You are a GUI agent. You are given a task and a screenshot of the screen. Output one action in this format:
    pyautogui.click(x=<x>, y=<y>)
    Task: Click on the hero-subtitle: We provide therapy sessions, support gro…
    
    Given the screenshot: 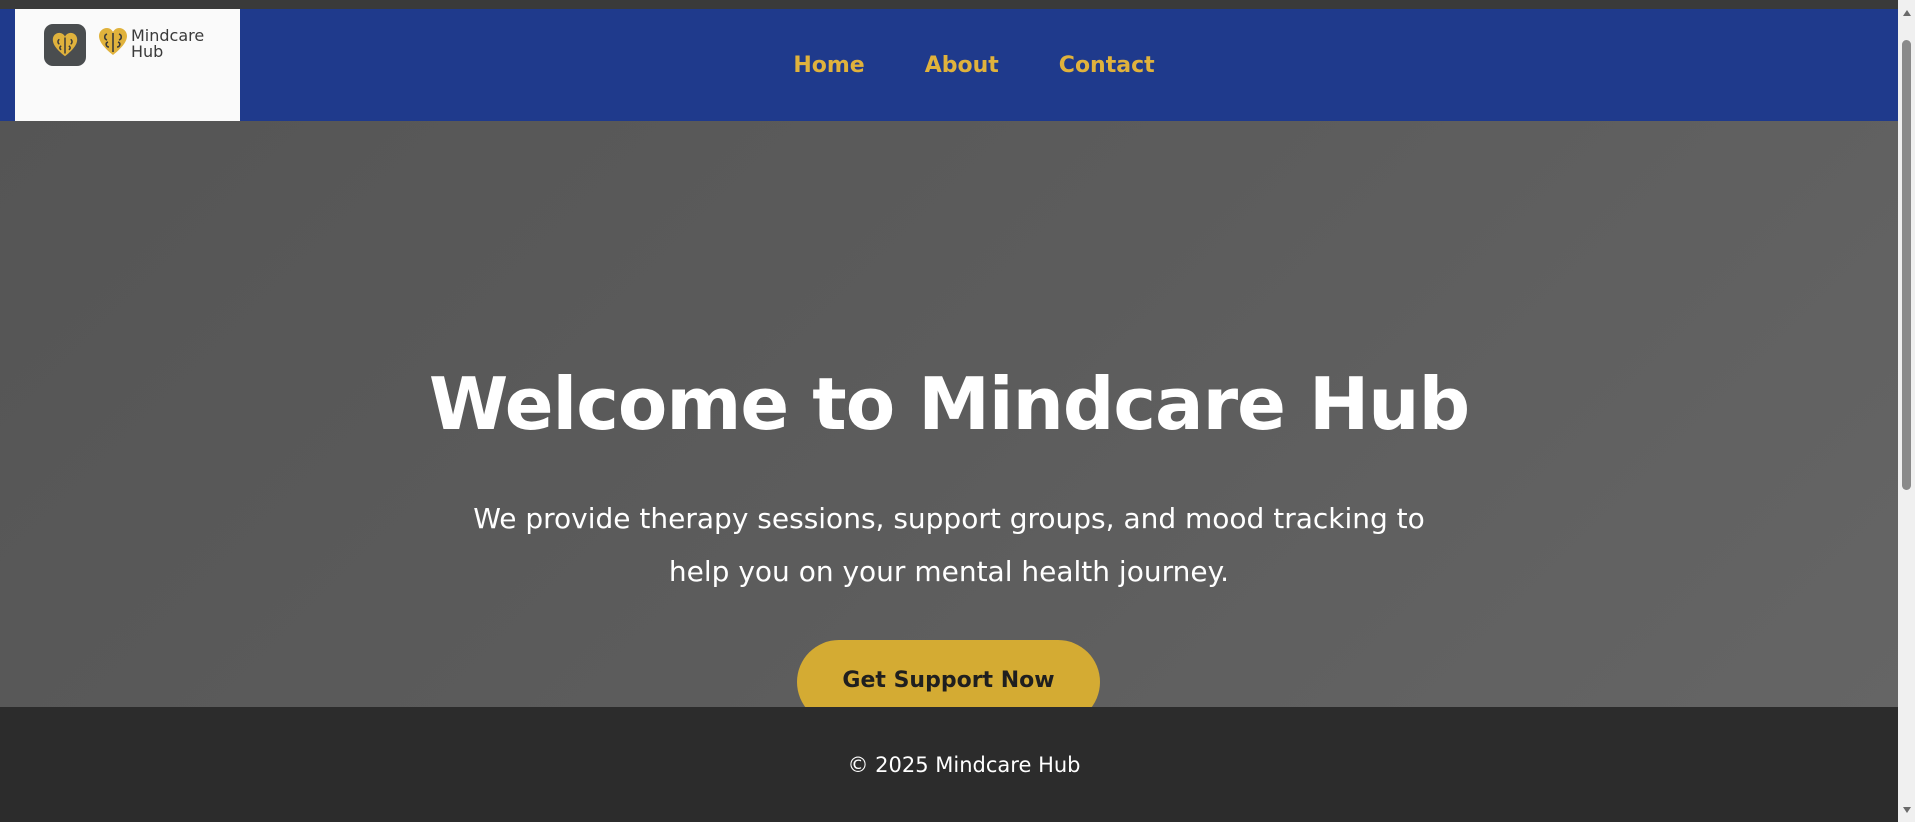 What is the action you would take?
    pyautogui.click(x=949, y=545)
    